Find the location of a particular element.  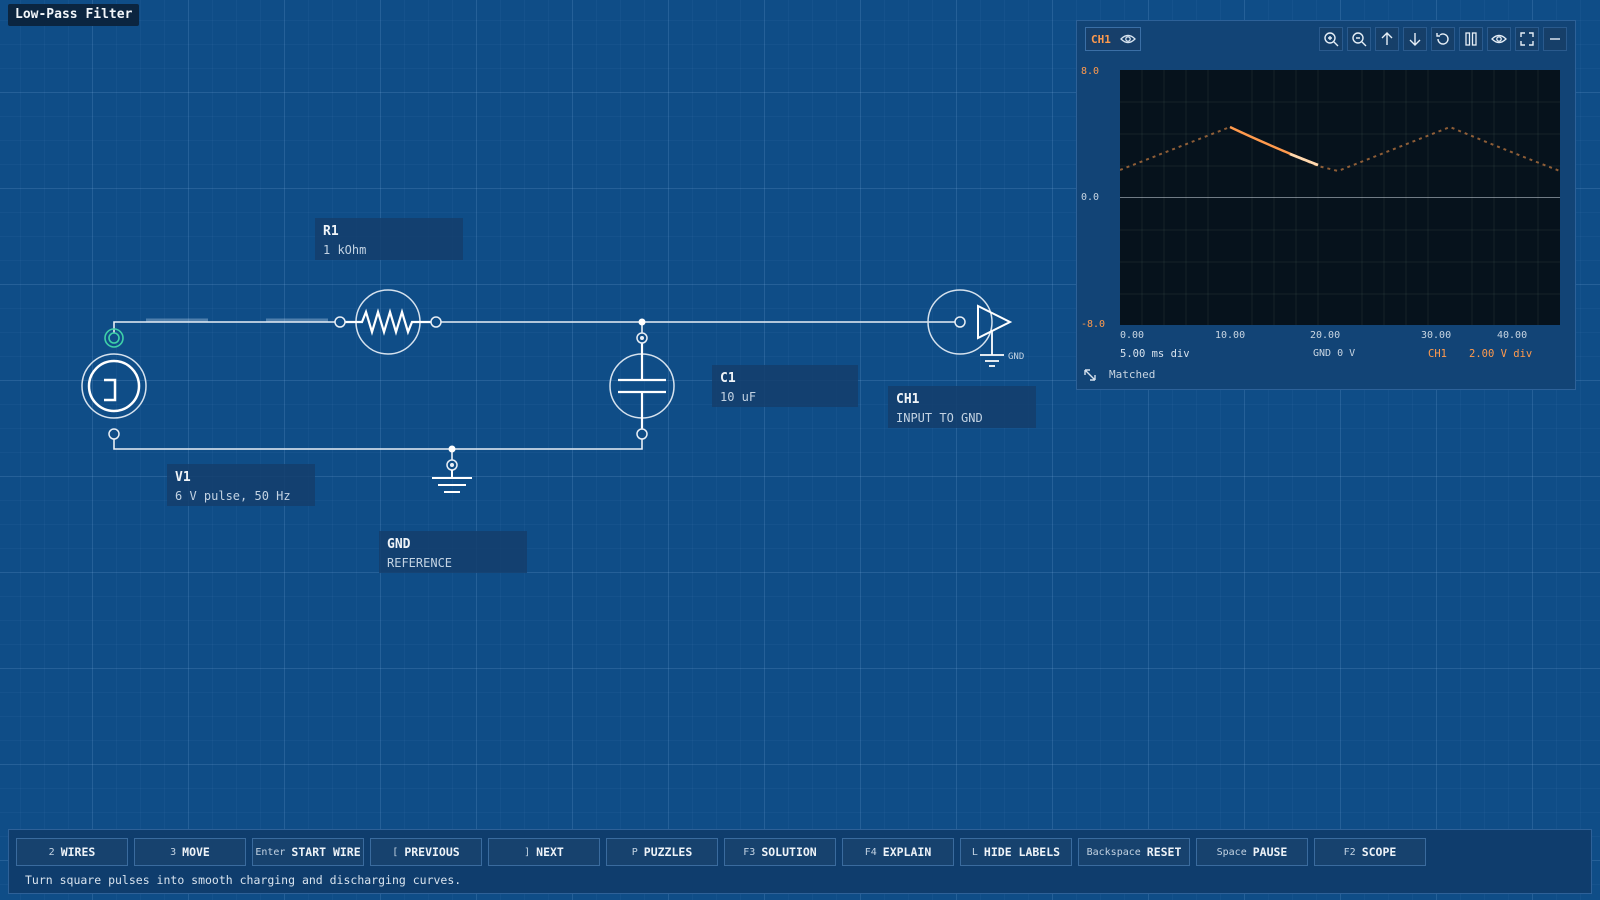

ch1-input-terminal is located at coordinates (960, 322).